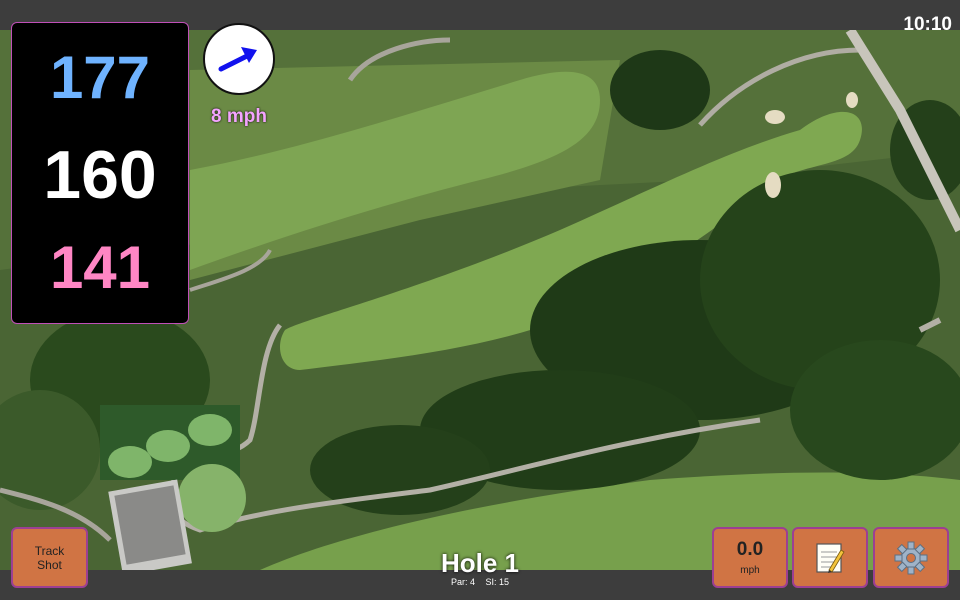 Image resolution: width=960 pixels, height=600 pixels. What do you see at coordinates (100, 77) in the screenshot?
I see `back-yardage: 177` at bounding box center [100, 77].